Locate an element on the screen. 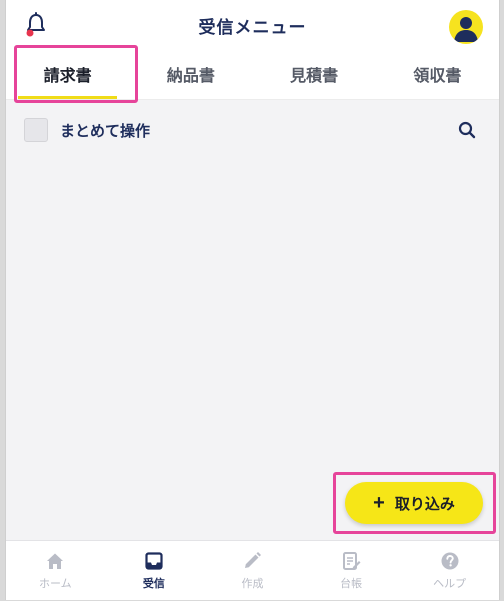  tab-label: 領収書 is located at coordinates (437, 75).